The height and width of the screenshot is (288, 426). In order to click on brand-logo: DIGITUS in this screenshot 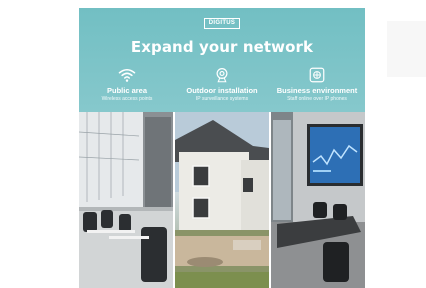, I will do `click(222, 23)`.